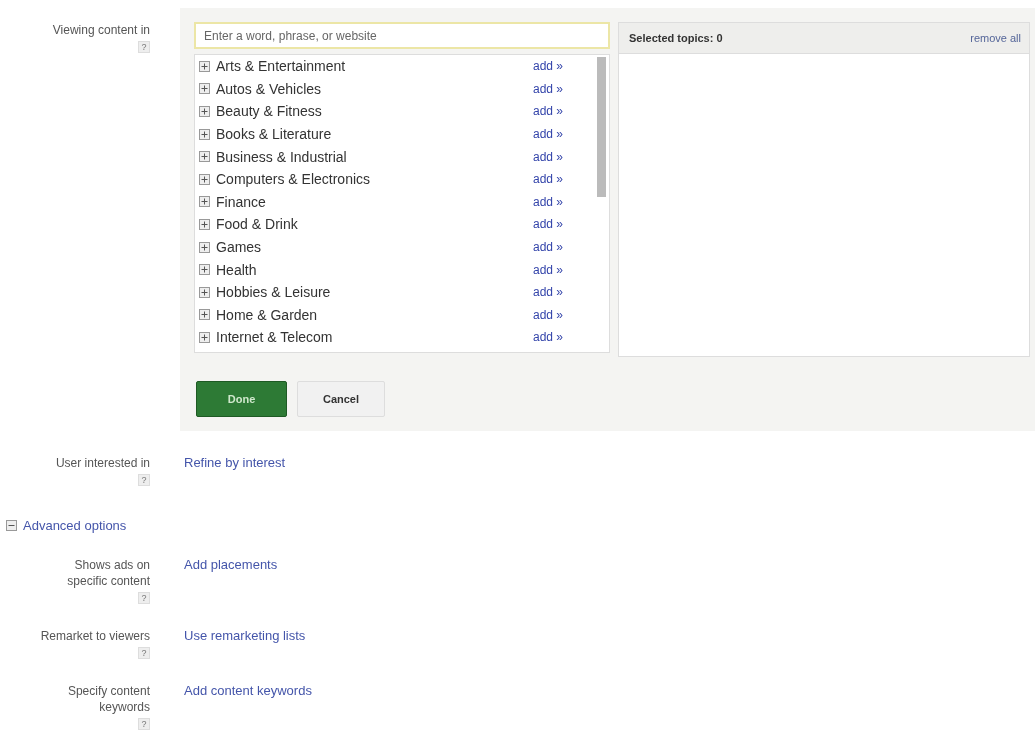 The height and width of the screenshot is (754, 1035). Describe the element at coordinates (248, 691) in the screenshot. I see `option-link: Add content keywords` at that location.